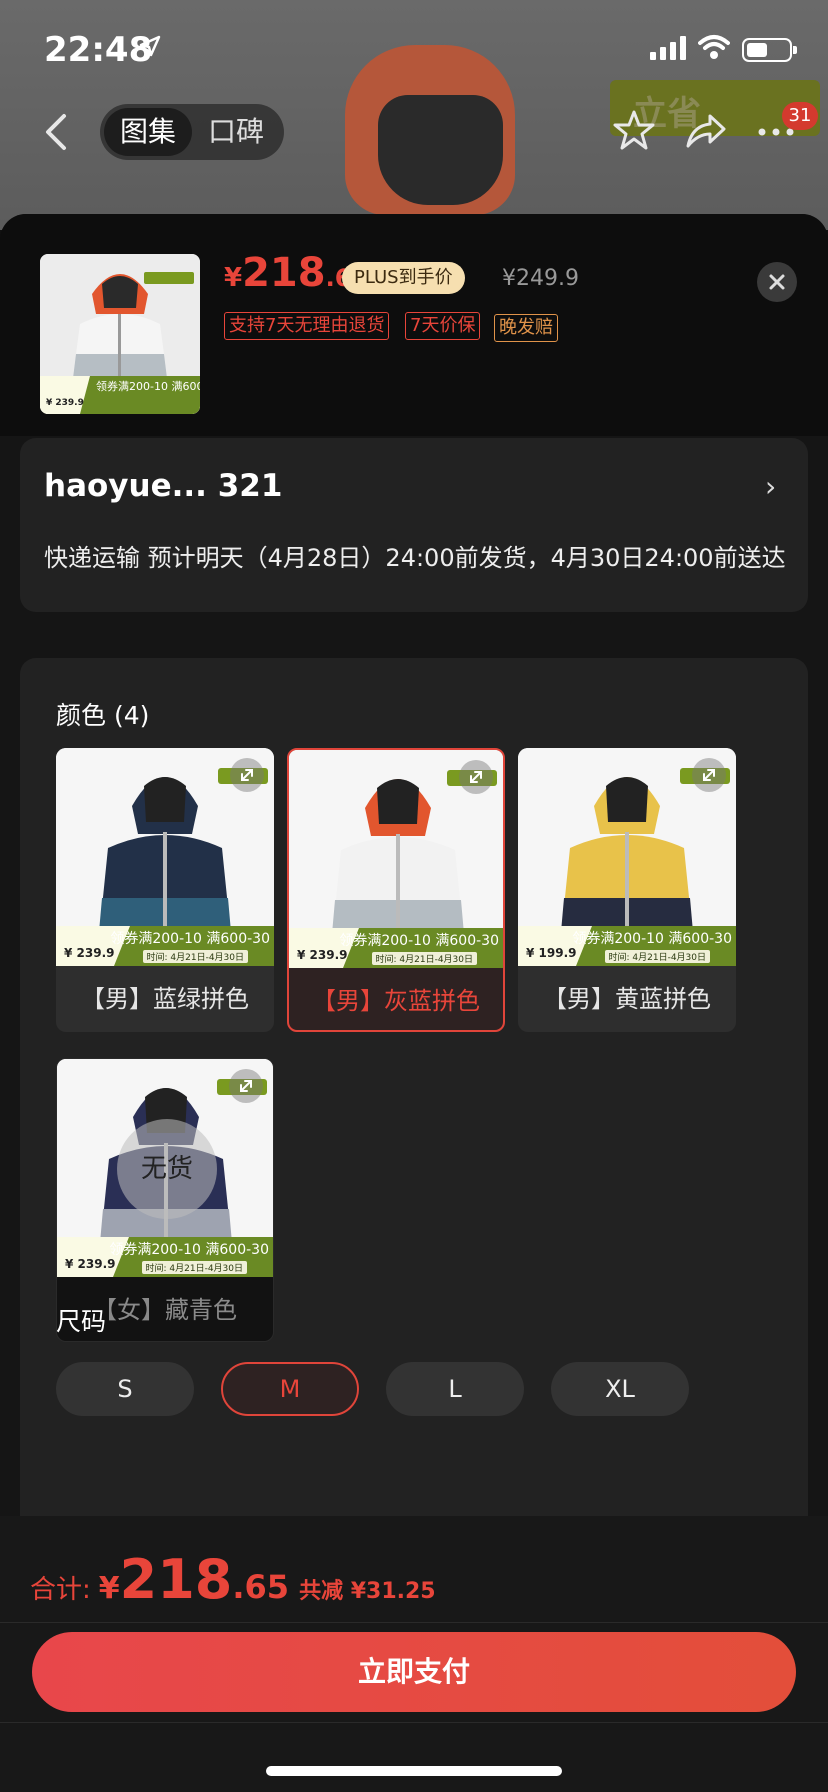 This screenshot has height=1792, width=828. I want to click on thumbnail-price: ¥ 239.9, so click(65, 403).